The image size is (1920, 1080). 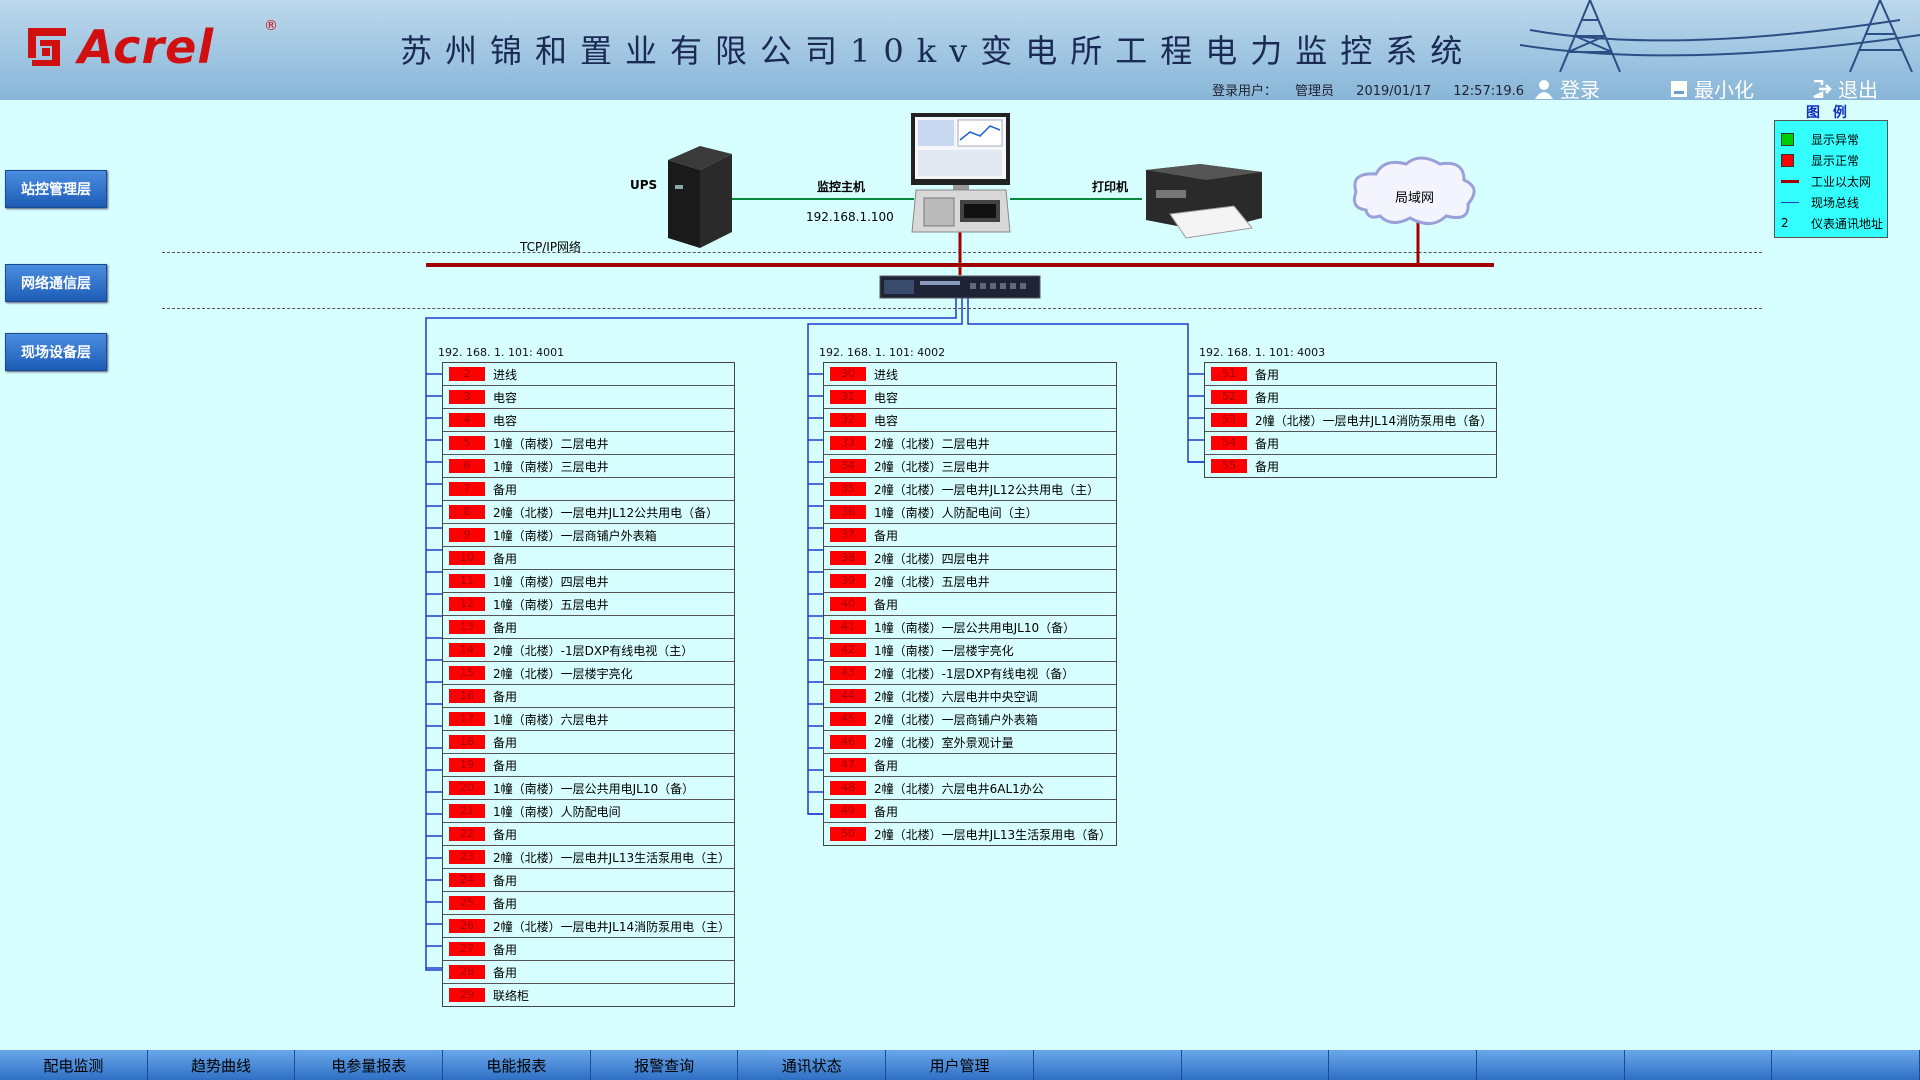 I want to click on device-address-badge: 10, so click(x=467, y=558).